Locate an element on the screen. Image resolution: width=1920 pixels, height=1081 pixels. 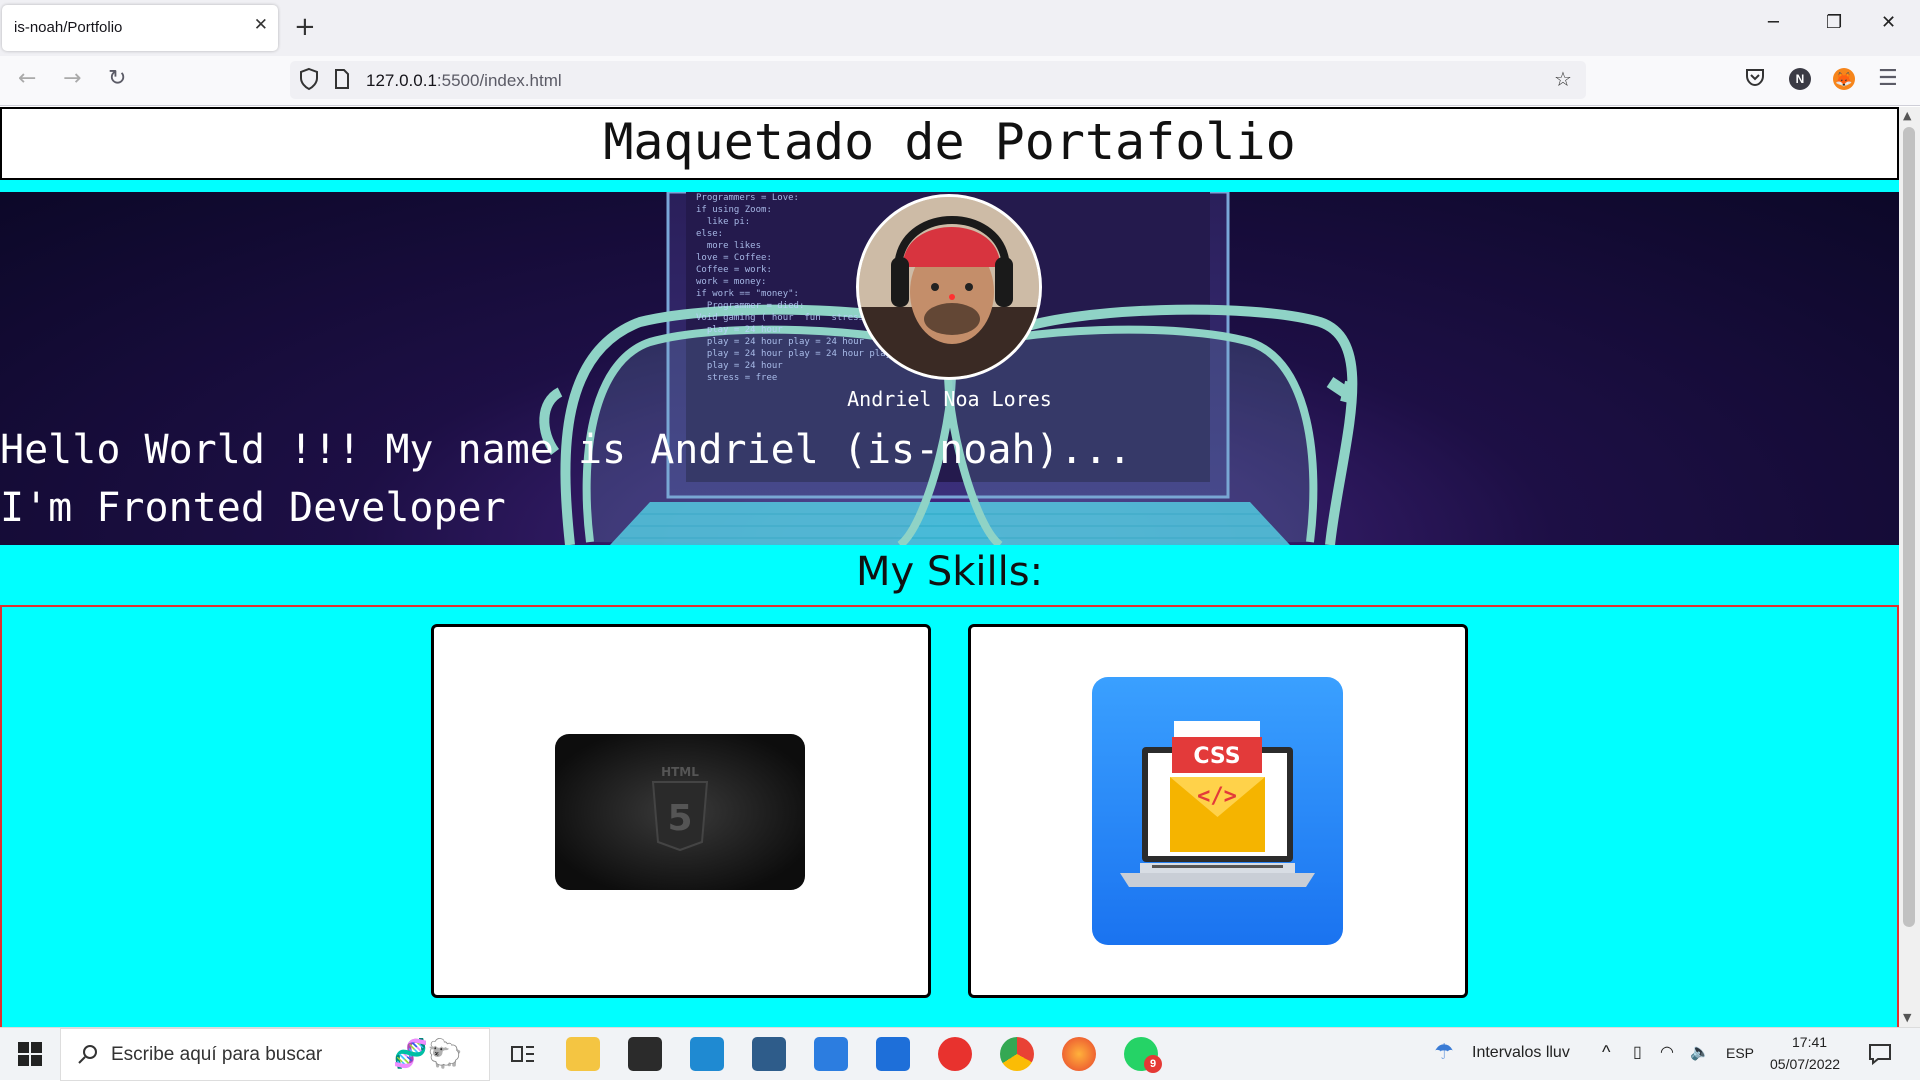
anydesk-icon is located at coordinates (955, 1054).